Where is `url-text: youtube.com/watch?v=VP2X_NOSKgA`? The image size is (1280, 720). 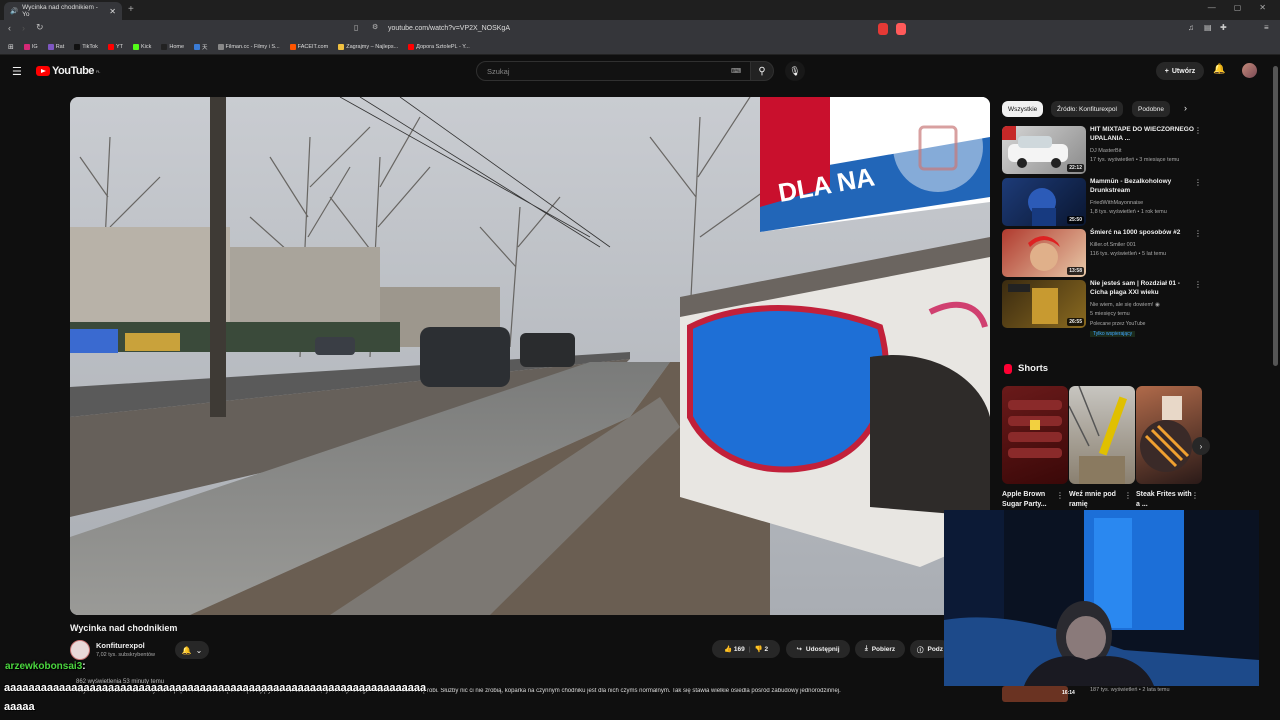 url-text: youtube.com/watch?v=VP2X_NOSKgA is located at coordinates (449, 28).